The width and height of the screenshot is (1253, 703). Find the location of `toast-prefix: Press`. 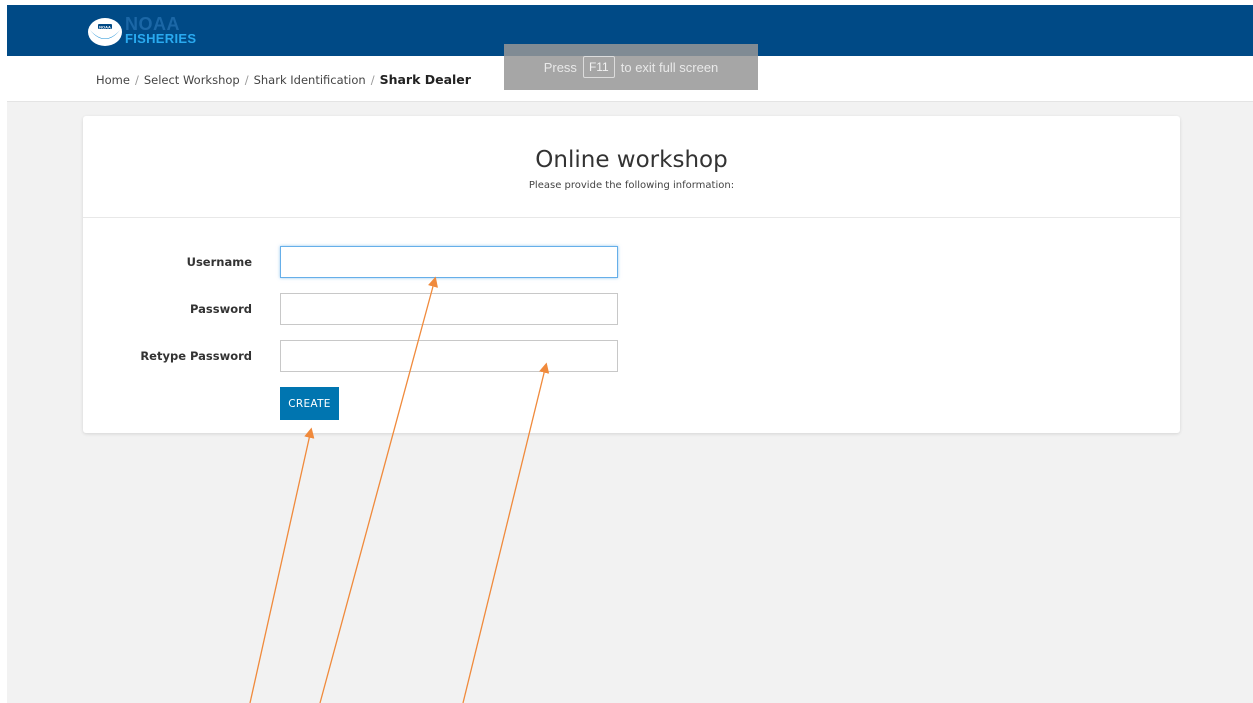

toast-prefix: Press is located at coordinates (560, 67).